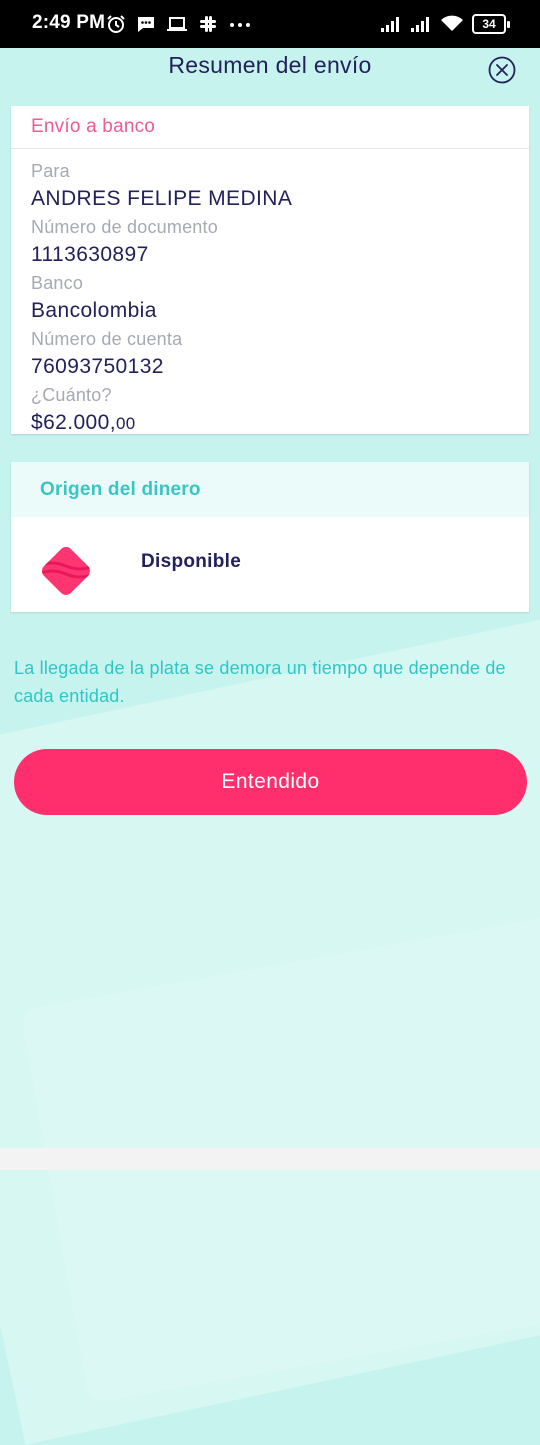 The height and width of the screenshot is (1445, 540). Describe the element at coordinates (208, 24) in the screenshot. I see `slack-icon` at that location.